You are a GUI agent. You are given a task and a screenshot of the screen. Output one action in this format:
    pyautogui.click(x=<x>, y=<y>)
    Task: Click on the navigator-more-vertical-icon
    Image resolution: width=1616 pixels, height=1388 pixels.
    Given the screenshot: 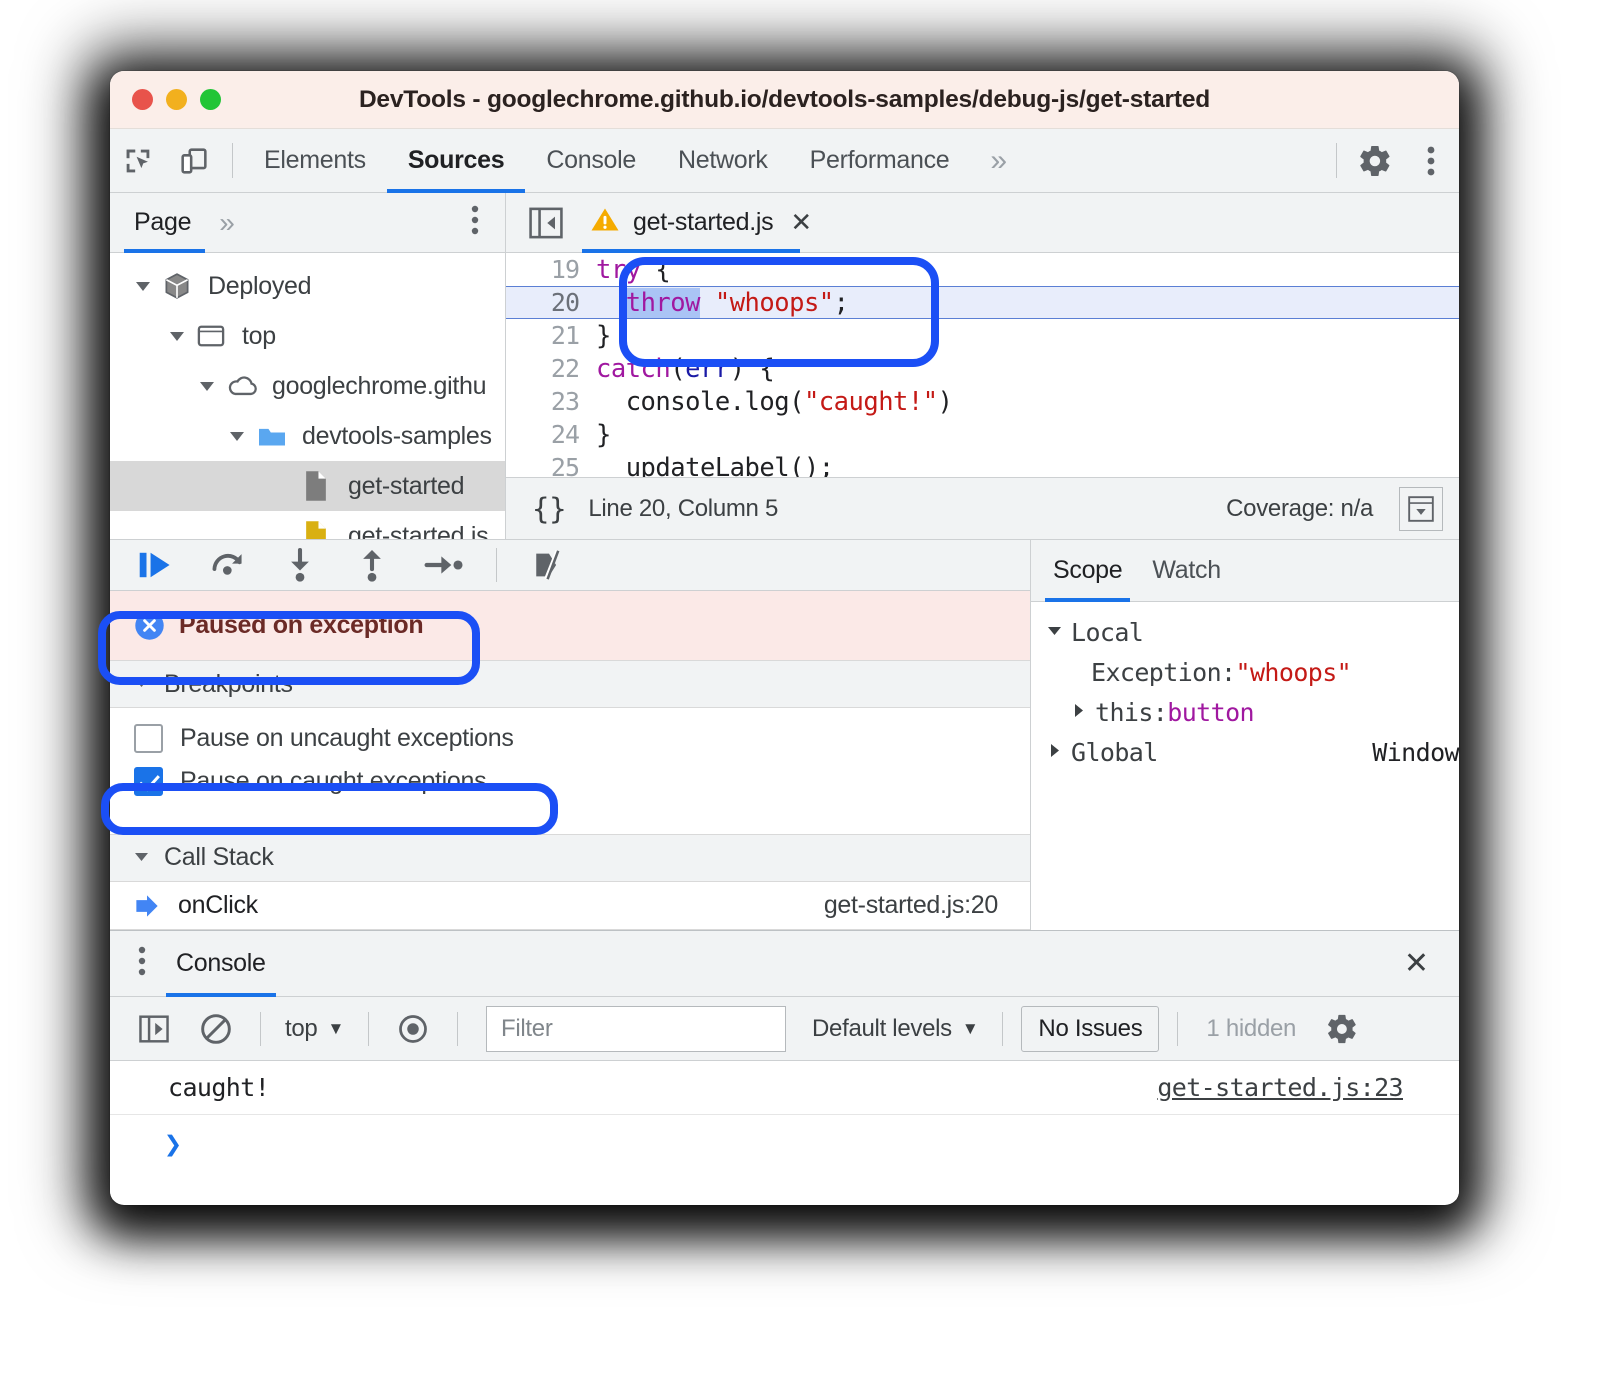 What is the action you would take?
    pyautogui.click(x=475, y=222)
    